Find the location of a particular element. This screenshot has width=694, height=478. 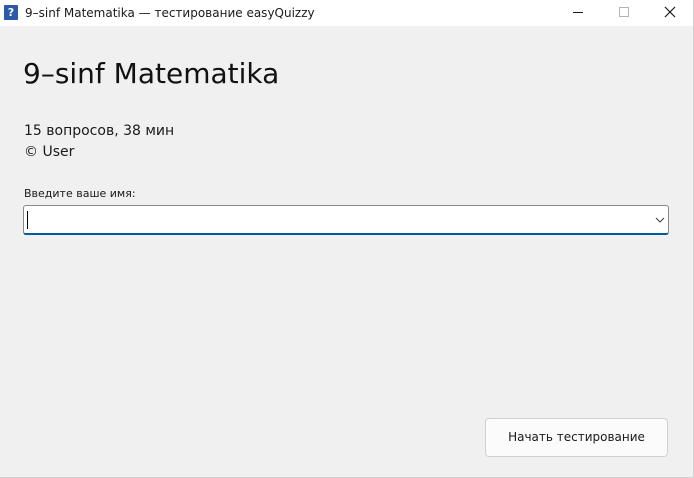

minimize-button is located at coordinates (578, 13).